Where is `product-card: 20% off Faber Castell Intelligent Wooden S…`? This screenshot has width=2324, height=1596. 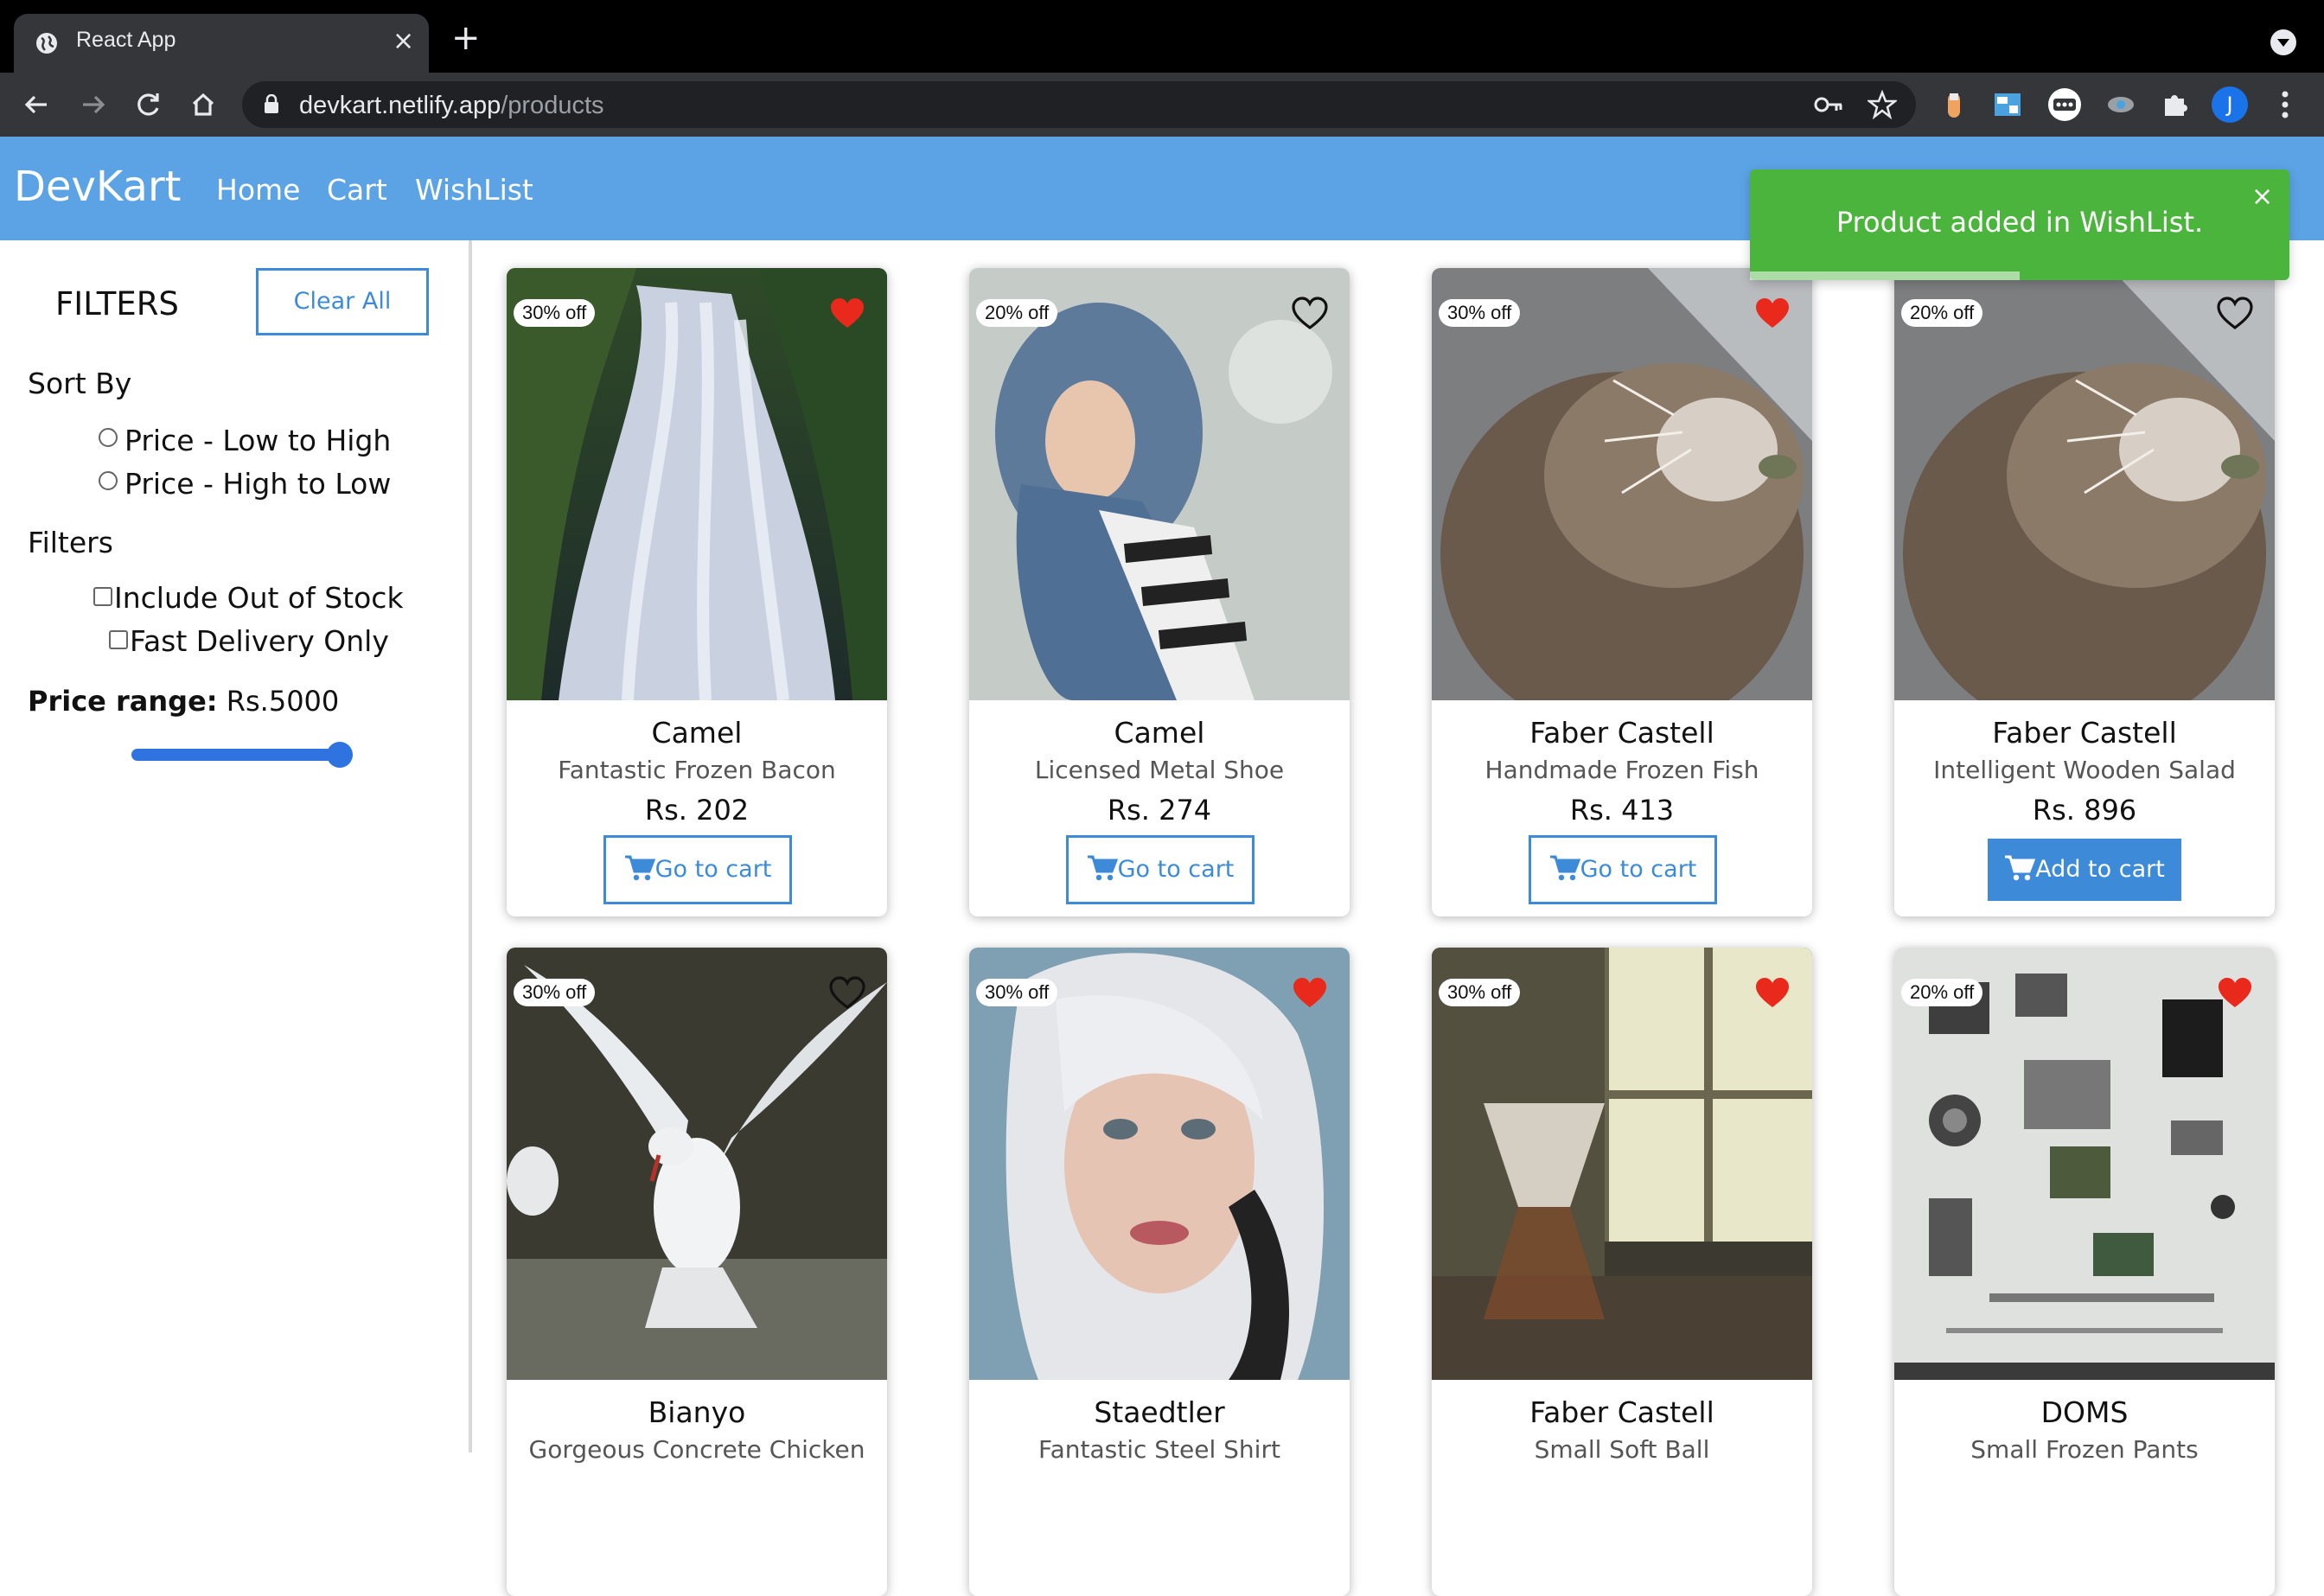 product-card: 20% off Faber Castell Intelligent Wooden S… is located at coordinates (2084, 592).